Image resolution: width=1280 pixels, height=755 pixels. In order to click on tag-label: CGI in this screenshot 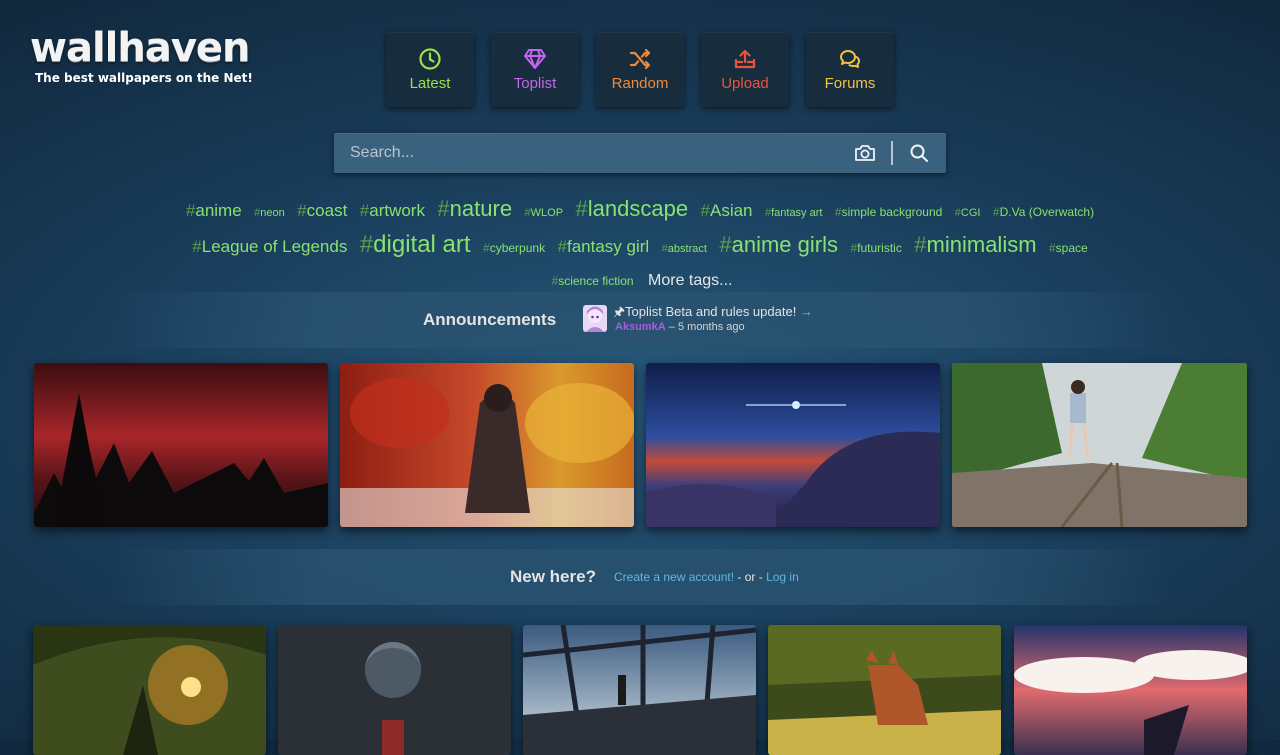, I will do `click(970, 213)`.